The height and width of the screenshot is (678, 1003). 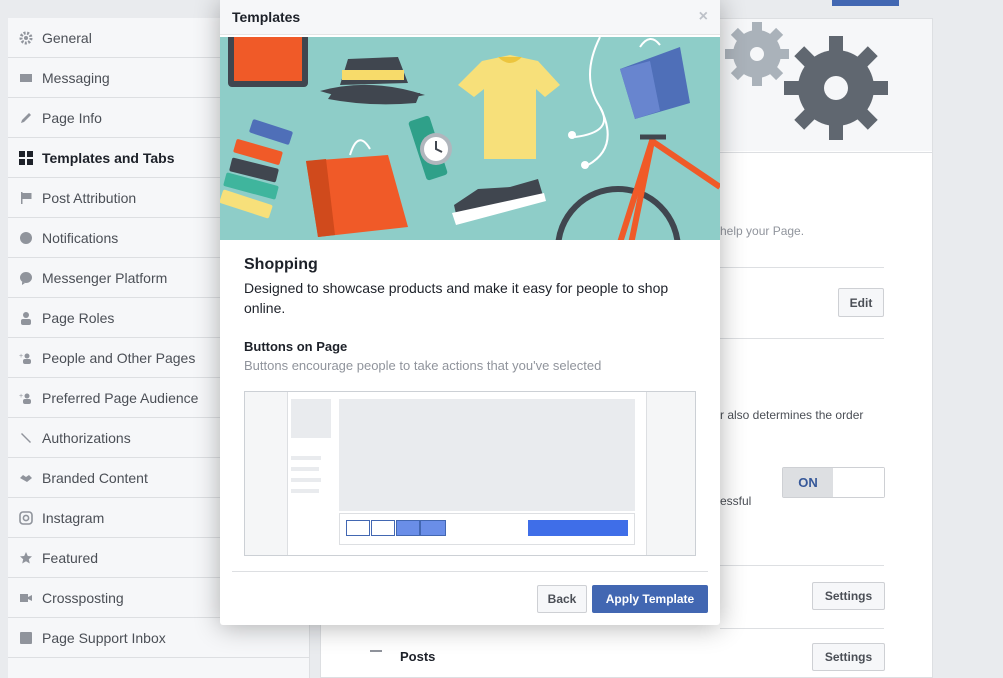 What do you see at coordinates (487, 455) in the screenshot?
I see `preview-cover-photo` at bounding box center [487, 455].